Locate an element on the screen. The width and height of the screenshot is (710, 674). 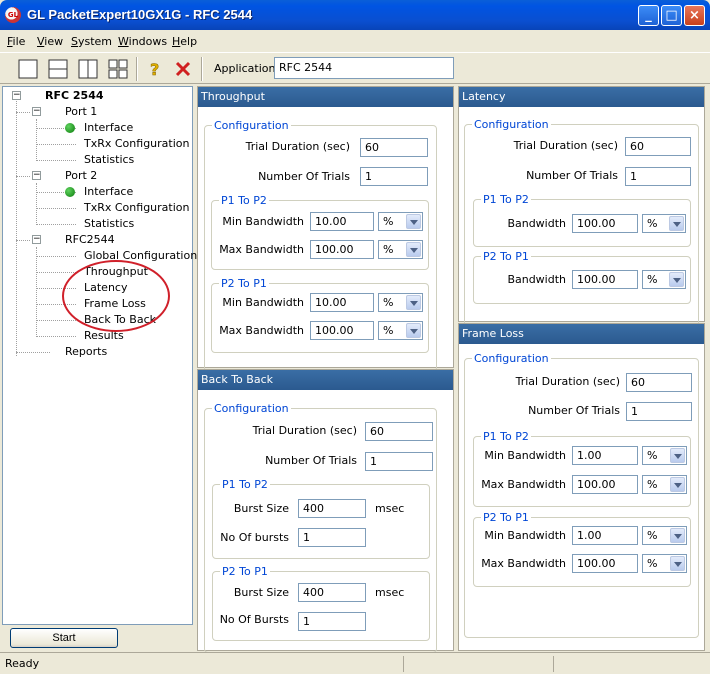
menu-help: Help is located at coordinates (184, 41).